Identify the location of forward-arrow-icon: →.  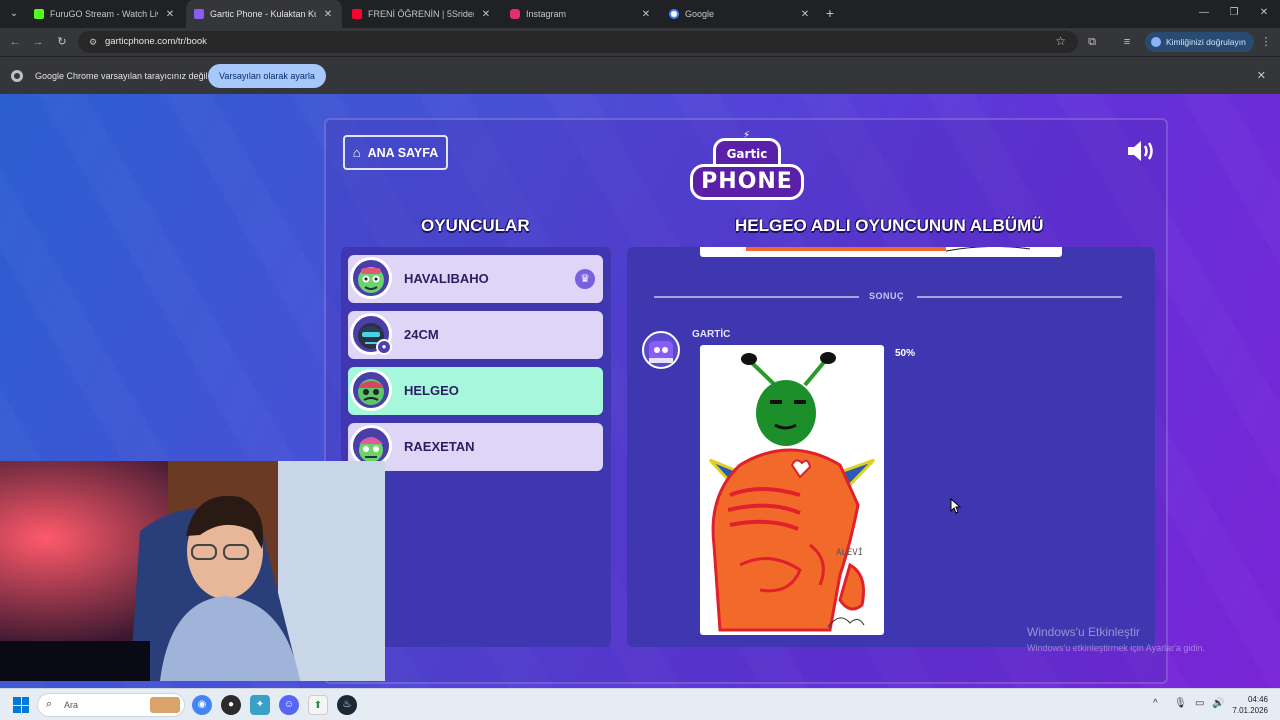
(38, 42).